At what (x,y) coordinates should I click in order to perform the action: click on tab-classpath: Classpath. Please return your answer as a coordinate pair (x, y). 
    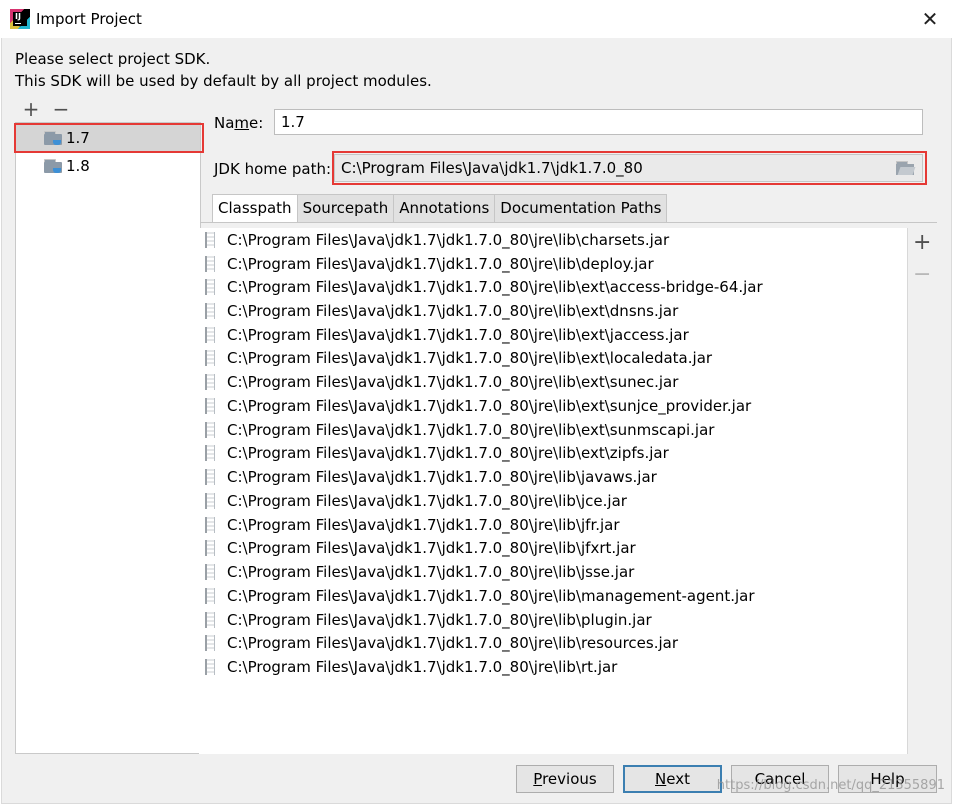
    Looking at the image, I should click on (255, 208).